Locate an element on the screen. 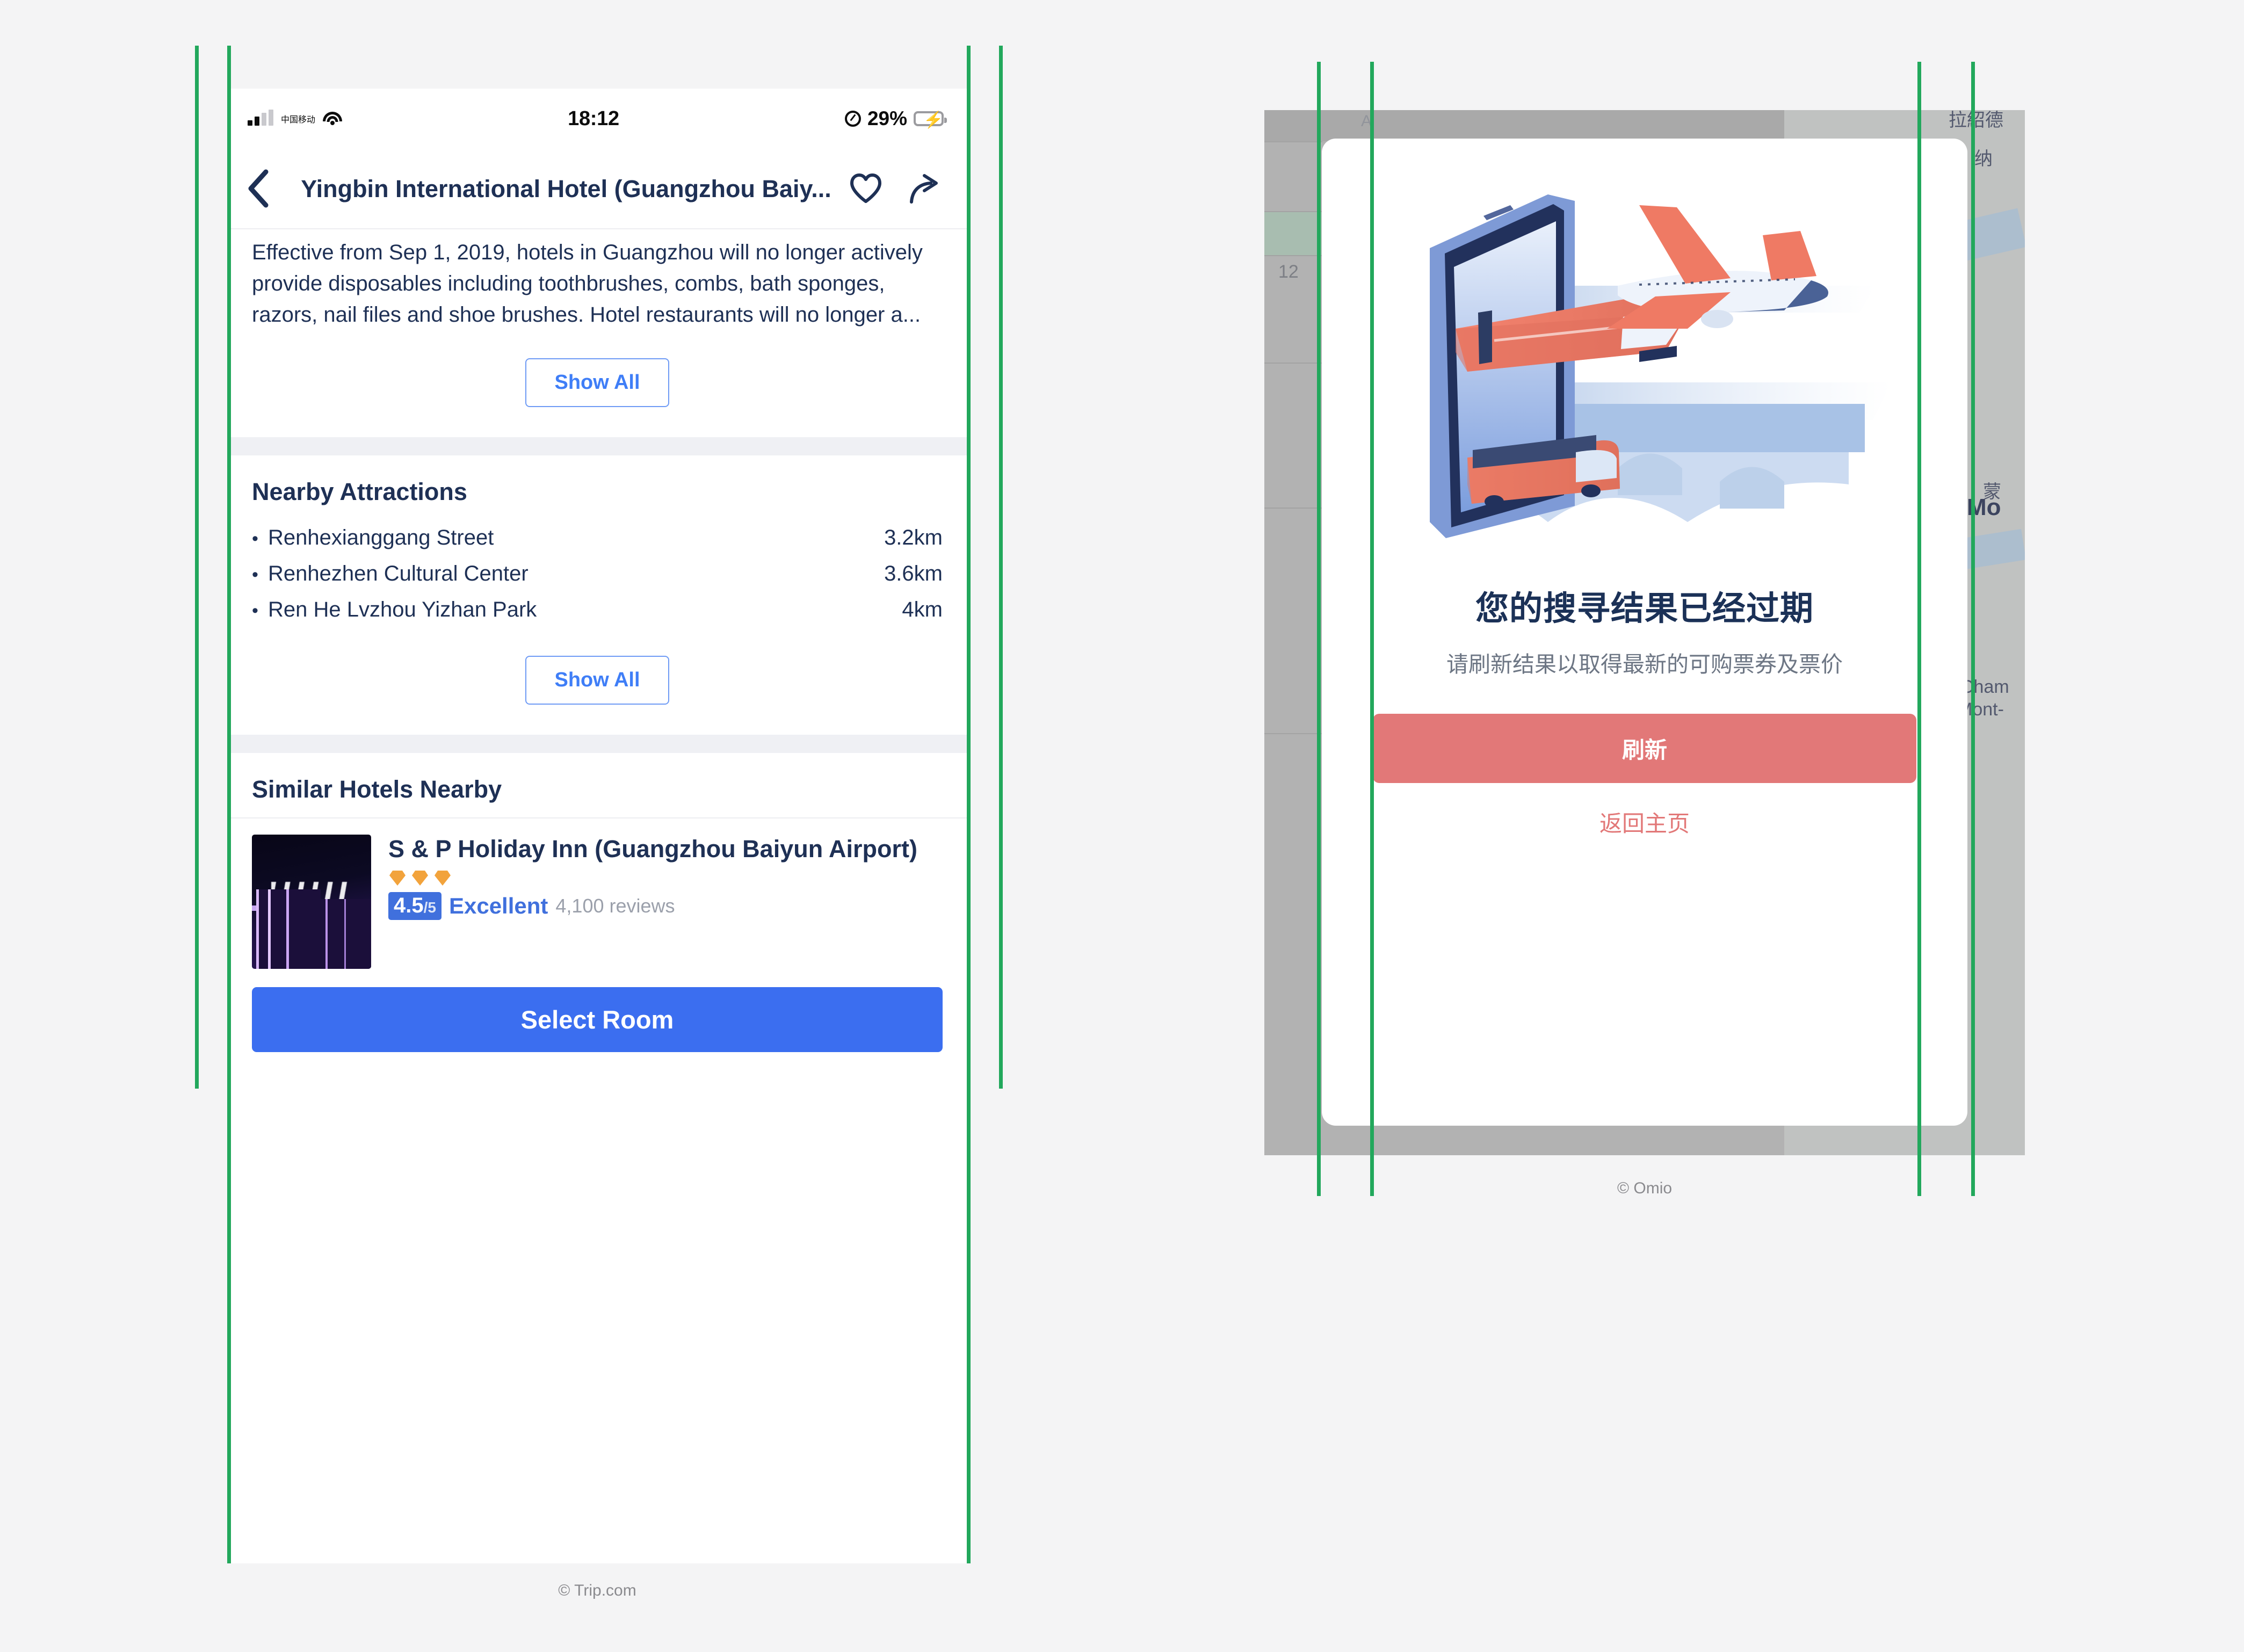 This screenshot has height=1652, width=2244. schedule-row: 12 is located at coordinates (1293, 310).